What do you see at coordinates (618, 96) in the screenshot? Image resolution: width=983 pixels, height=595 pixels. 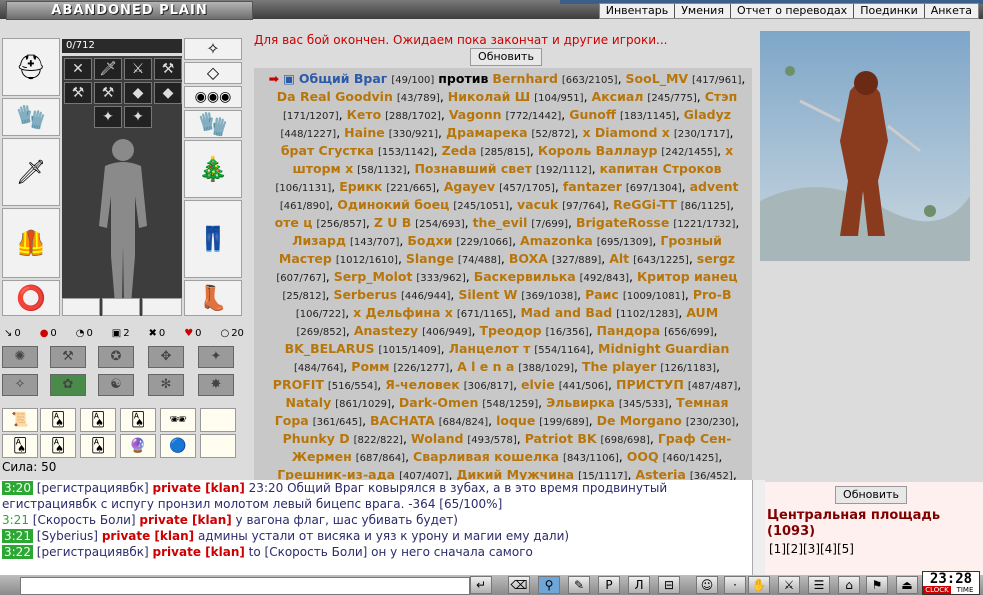 I see `fighter-name: Аксиал` at bounding box center [618, 96].